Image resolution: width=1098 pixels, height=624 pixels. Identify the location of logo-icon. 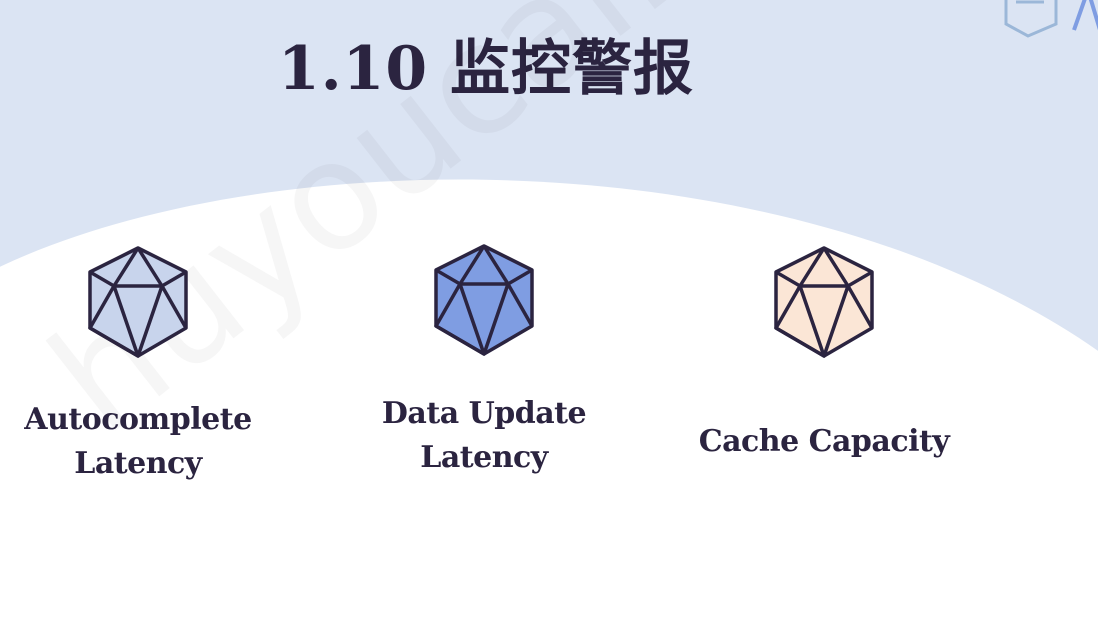
(1051, 19).